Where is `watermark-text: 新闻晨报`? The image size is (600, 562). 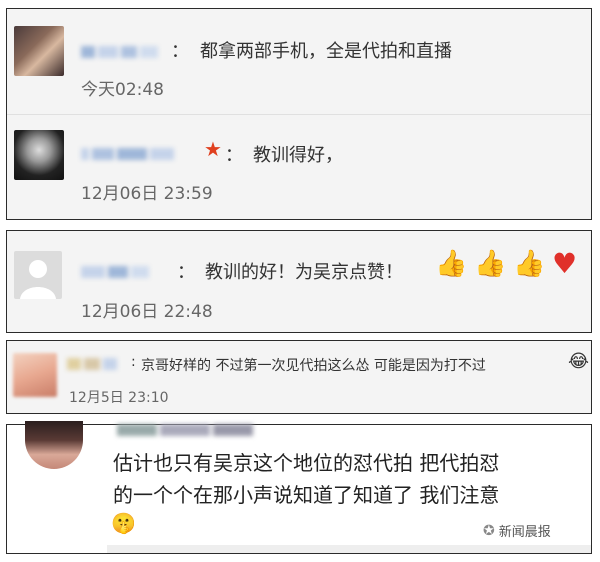 watermark-text: 新闻晨报 is located at coordinates (524, 532).